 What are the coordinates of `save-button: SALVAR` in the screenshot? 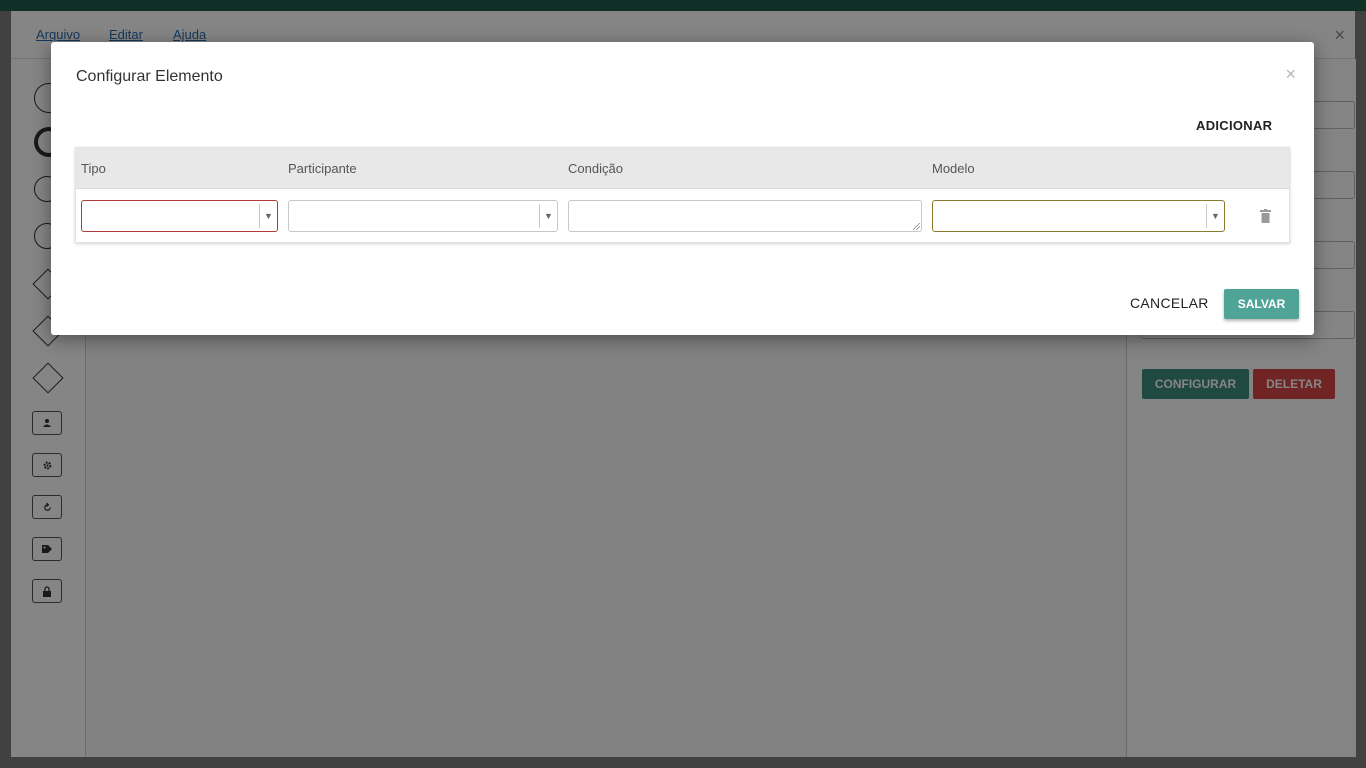 It's located at (1261, 304).